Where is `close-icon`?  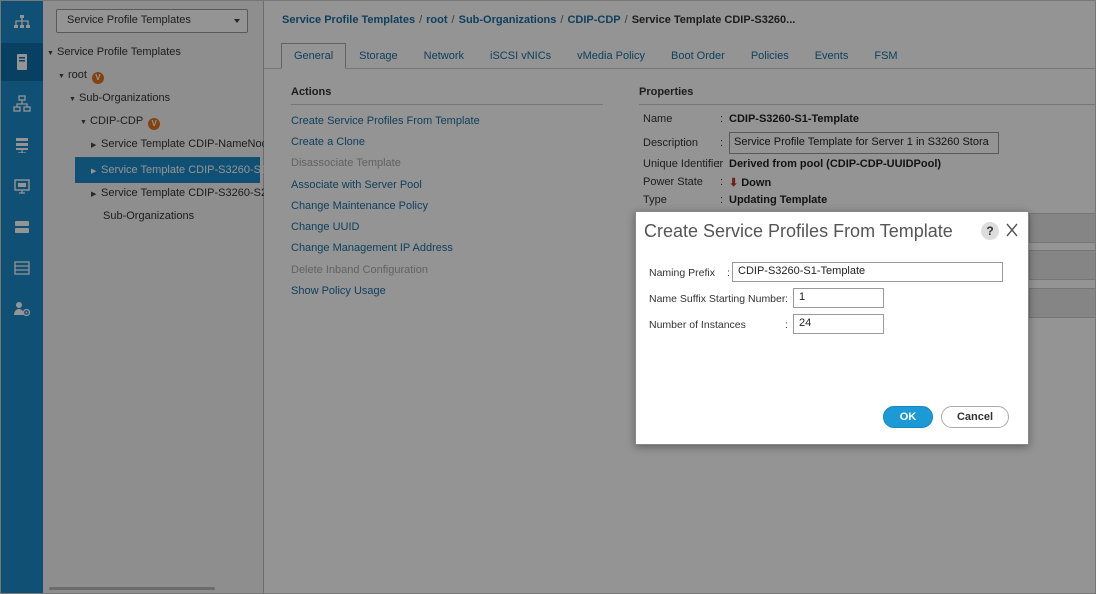
close-icon is located at coordinates (1012, 230).